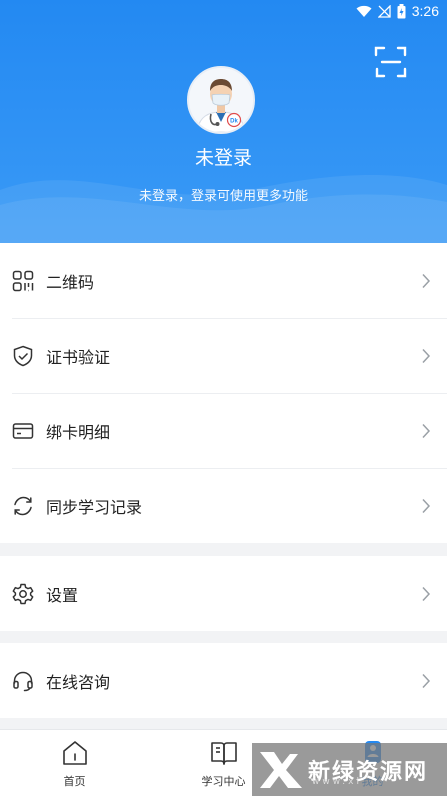  What do you see at coordinates (94, 507) in the screenshot?
I see `menu-label: 同步学习记录` at bounding box center [94, 507].